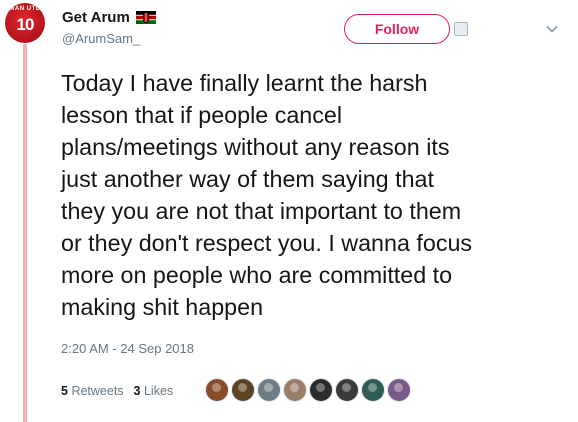  I want to click on tweet-timestamp: 2:20 AM - 24 Sep 2018, so click(127, 348).